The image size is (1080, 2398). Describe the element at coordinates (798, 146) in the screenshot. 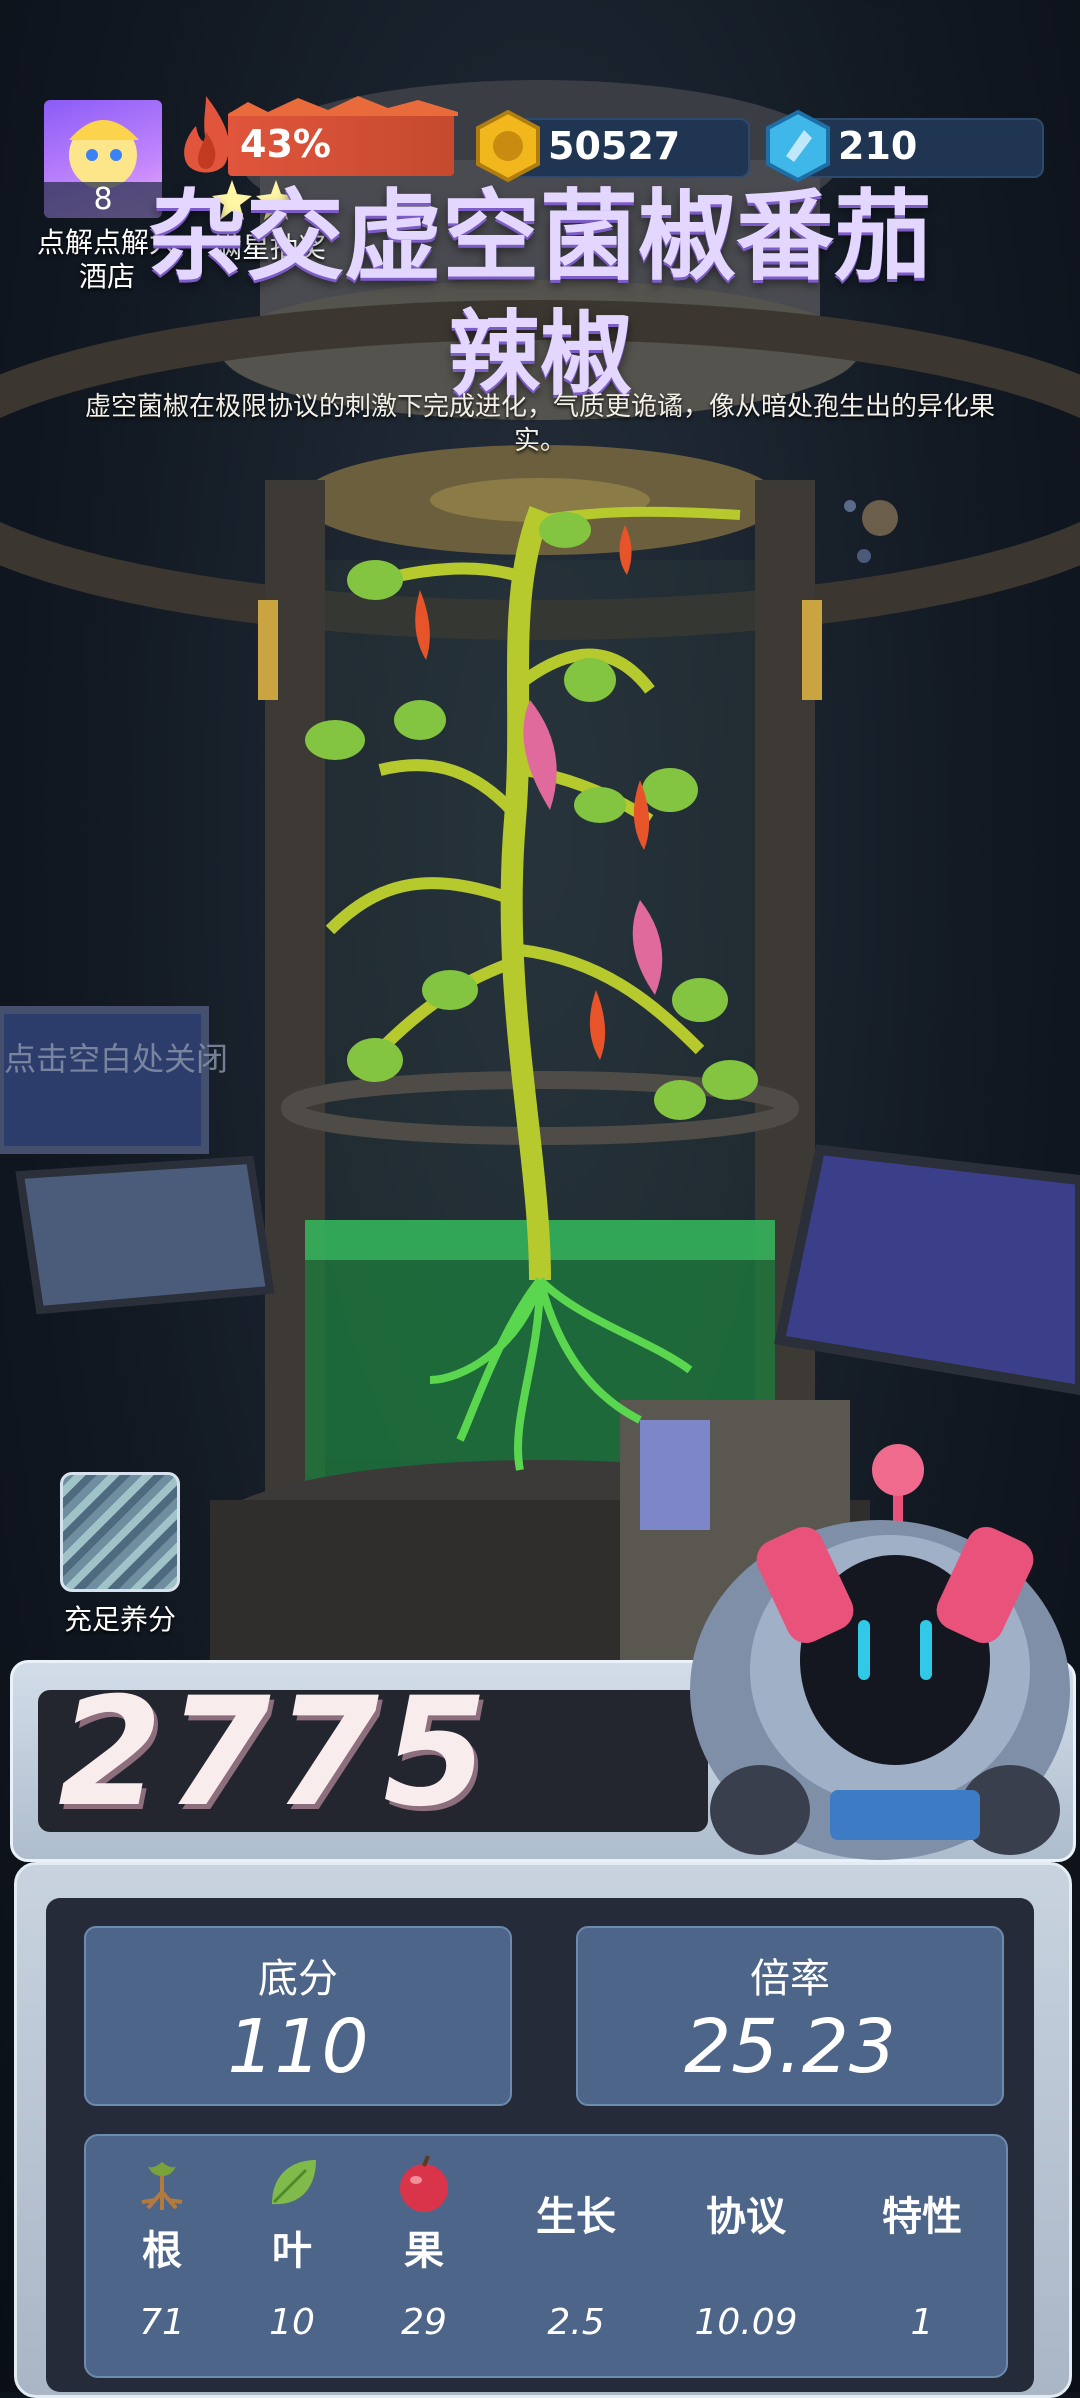

I see `gem-icon` at that location.